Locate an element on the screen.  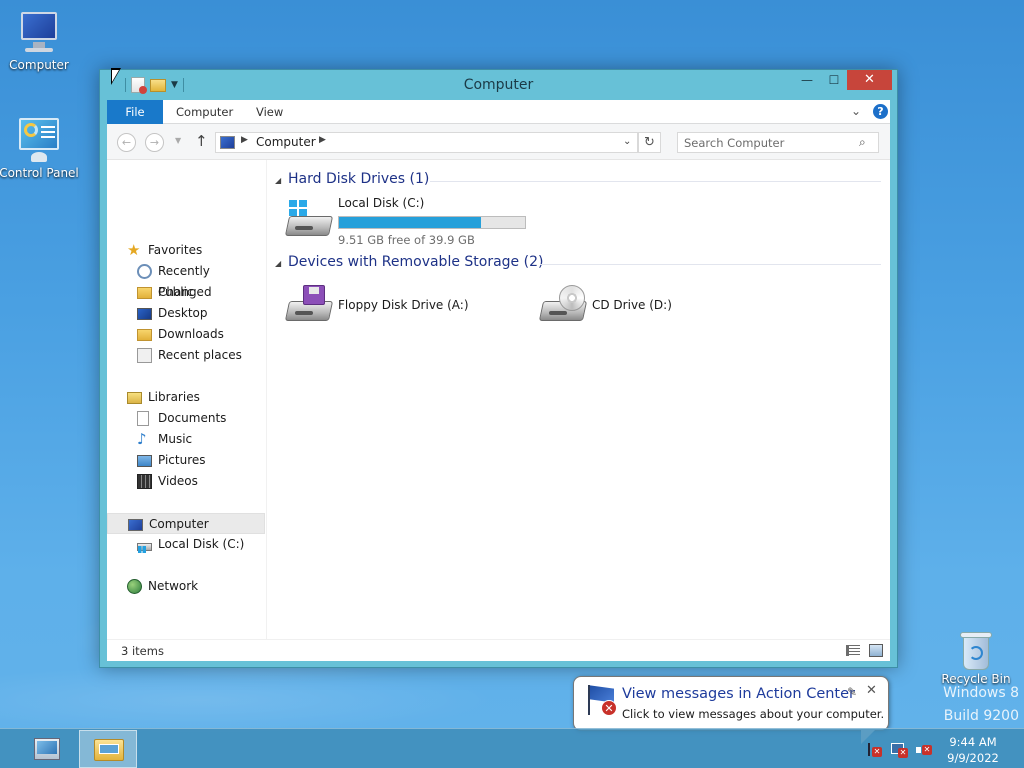
window-title: Computer is located at coordinates (498, 85).